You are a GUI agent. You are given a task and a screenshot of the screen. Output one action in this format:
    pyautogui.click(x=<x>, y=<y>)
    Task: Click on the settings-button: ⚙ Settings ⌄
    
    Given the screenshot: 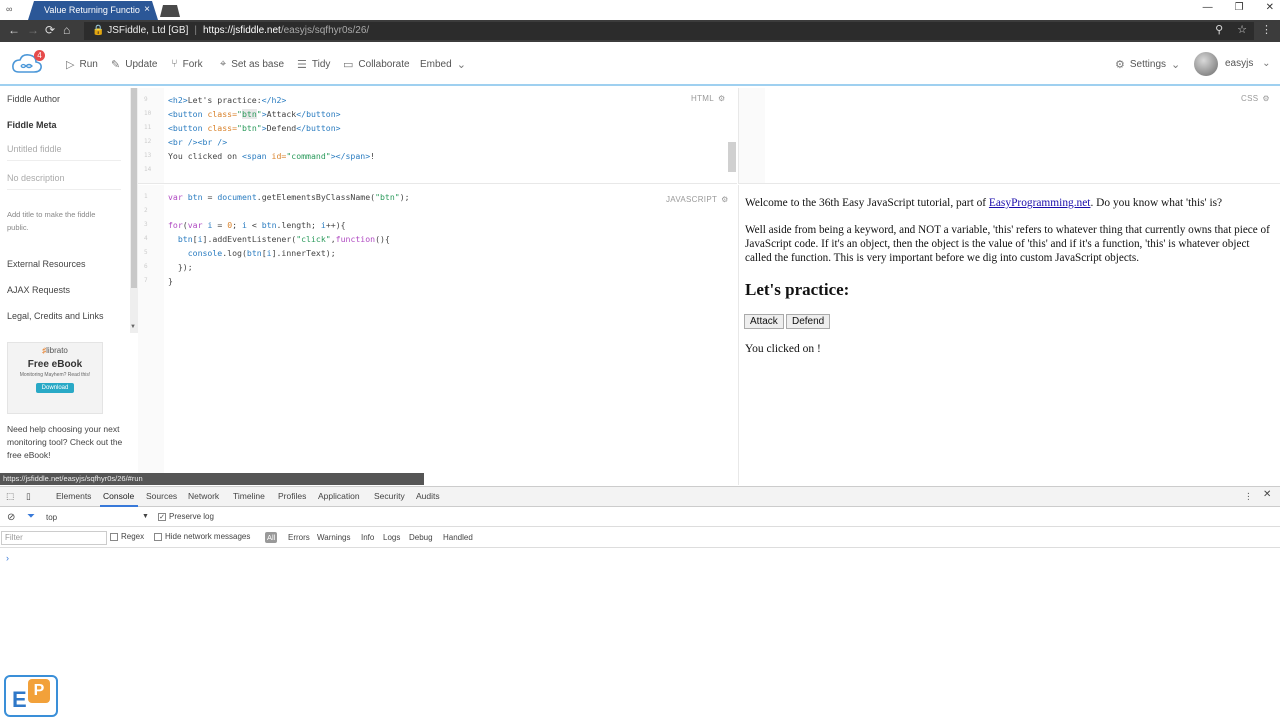 What is the action you would take?
    pyautogui.click(x=1147, y=64)
    